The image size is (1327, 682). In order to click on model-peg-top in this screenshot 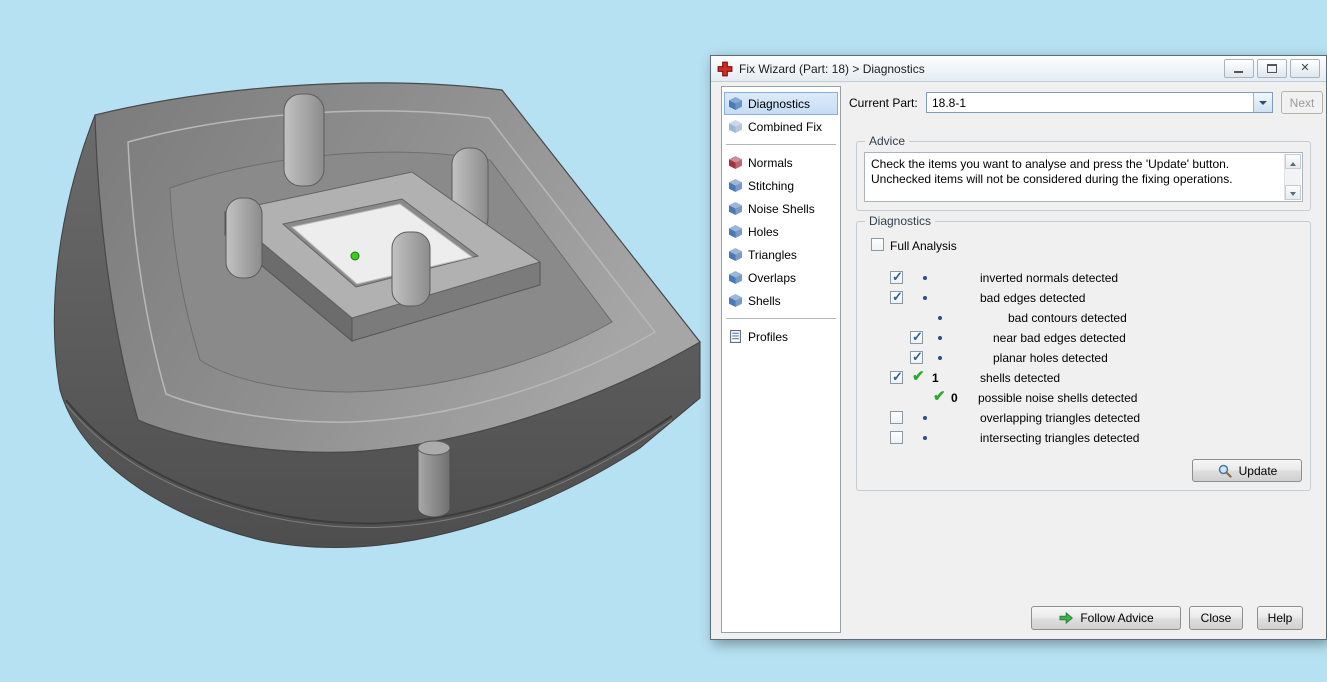, I will do `click(434, 448)`.